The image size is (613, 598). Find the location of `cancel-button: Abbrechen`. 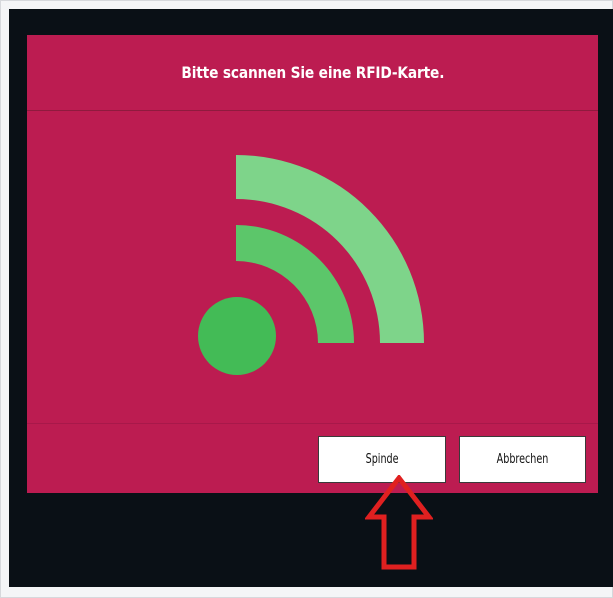

cancel-button: Abbrechen is located at coordinates (522, 459).